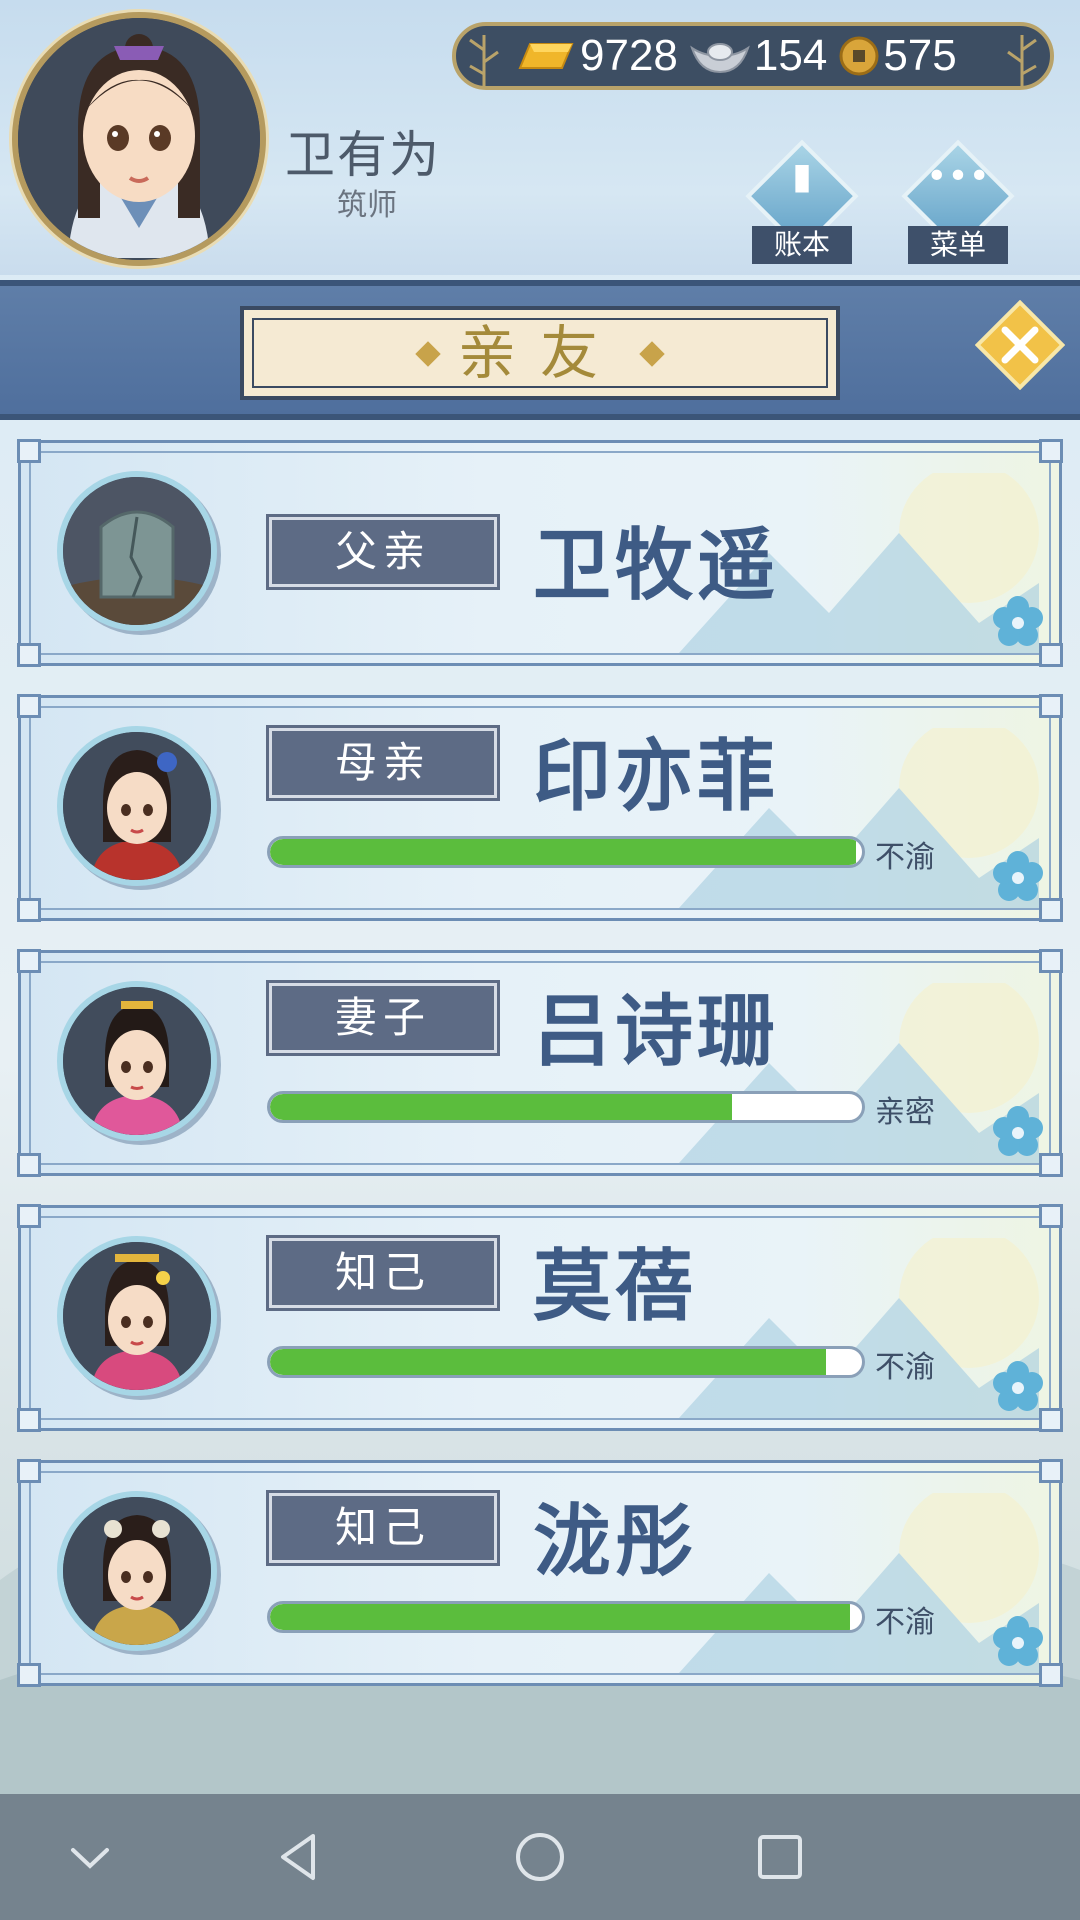  What do you see at coordinates (137, 551) in the screenshot?
I see `portrait-tombstone` at bounding box center [137, 551].